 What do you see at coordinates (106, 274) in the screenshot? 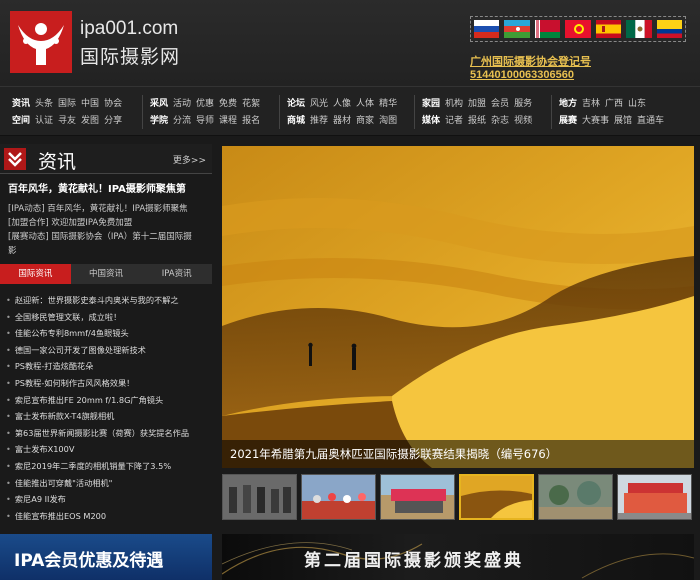
I see `tab-china-news: 中国资讯` at bounding box center [106, 274].